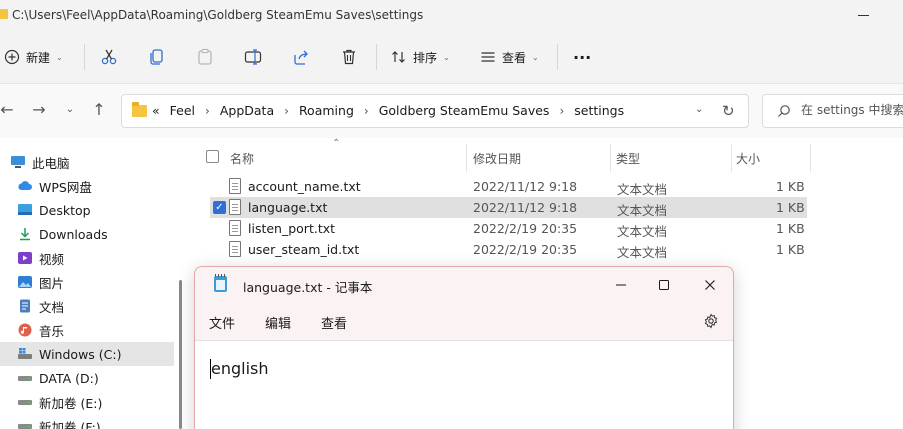  Describe the element at coordinates (242, 158) in the screenshot. I see `column-header-name: 名称` at that location.